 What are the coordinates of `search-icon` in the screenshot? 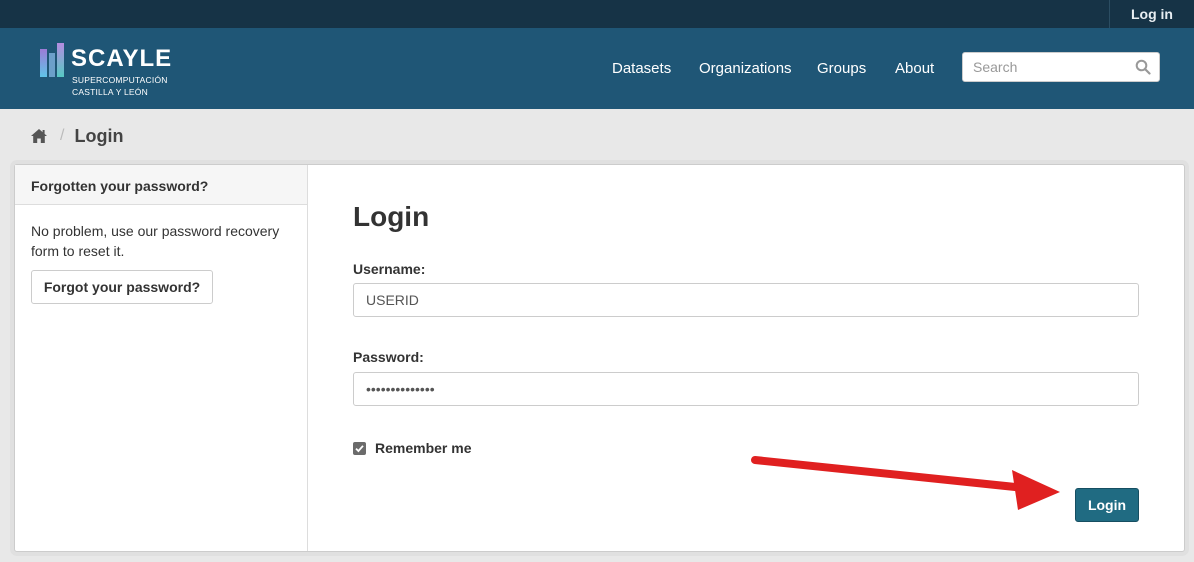 It's located at (1143, 67).